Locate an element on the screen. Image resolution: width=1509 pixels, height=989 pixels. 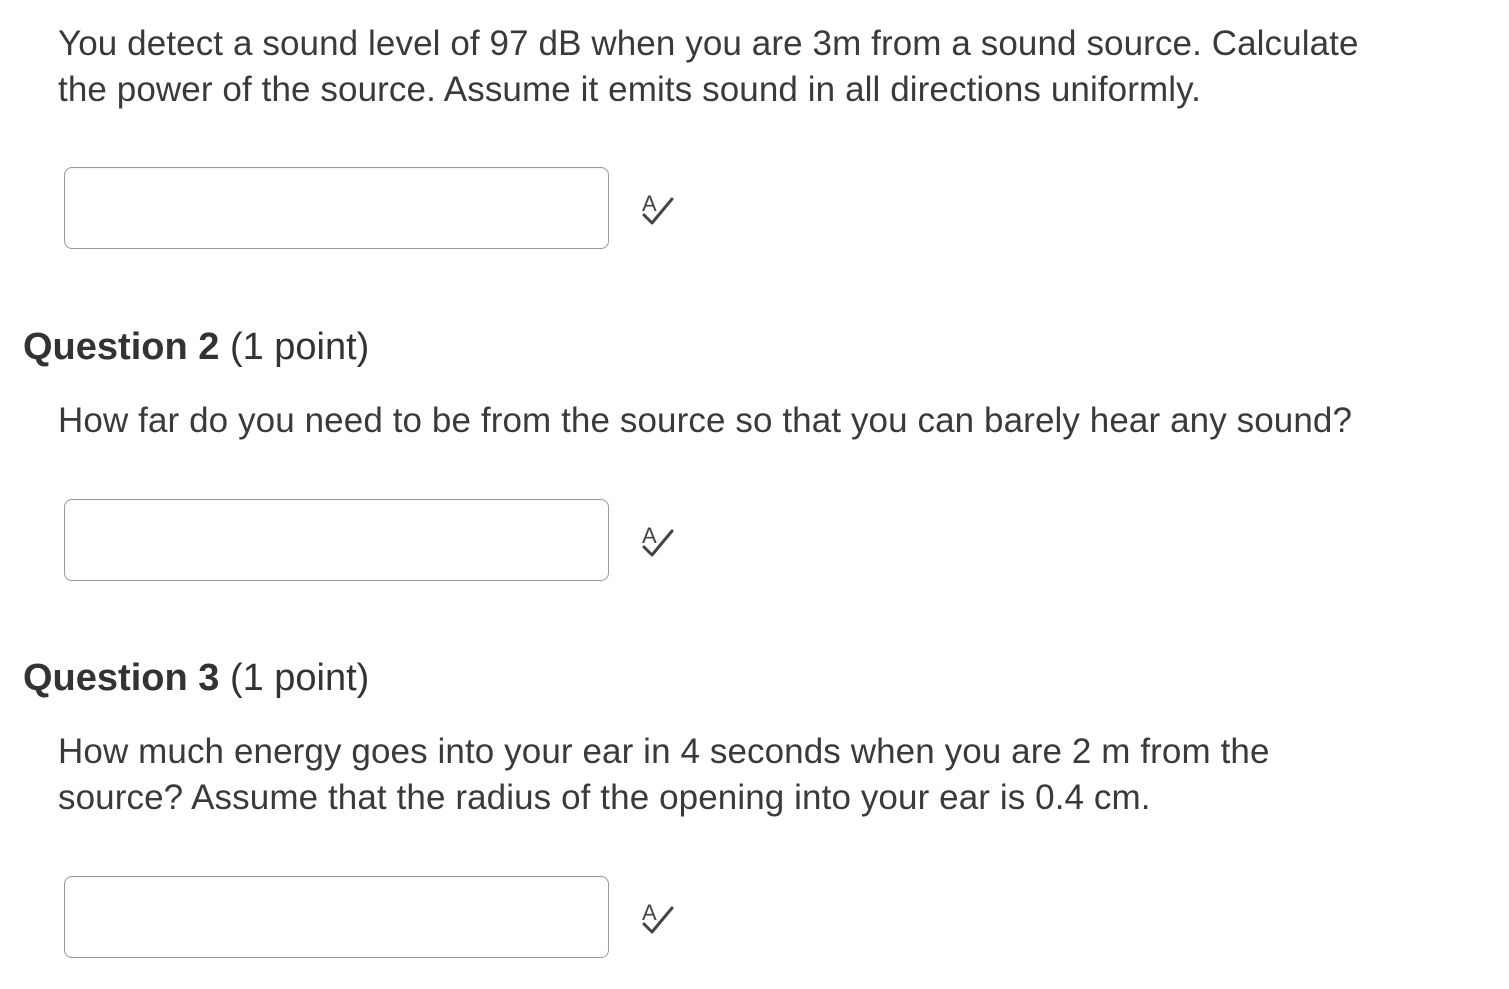
question-3-answer-row: A is located at coordinates (374, 917).